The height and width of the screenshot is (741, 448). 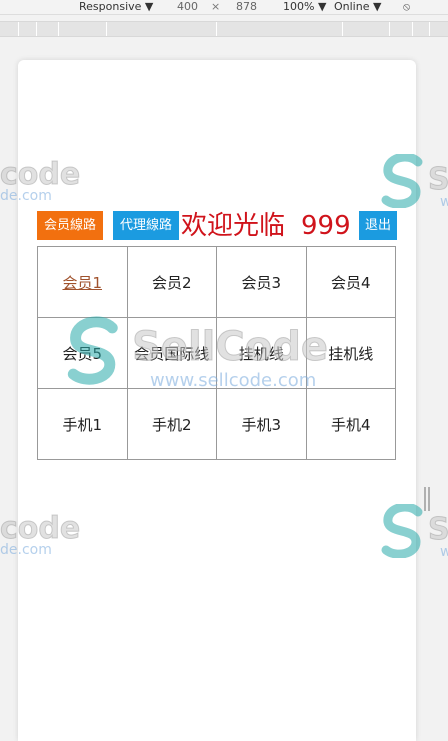 I want to click on grid-cell: 手机4, so click(x=350, y=424).